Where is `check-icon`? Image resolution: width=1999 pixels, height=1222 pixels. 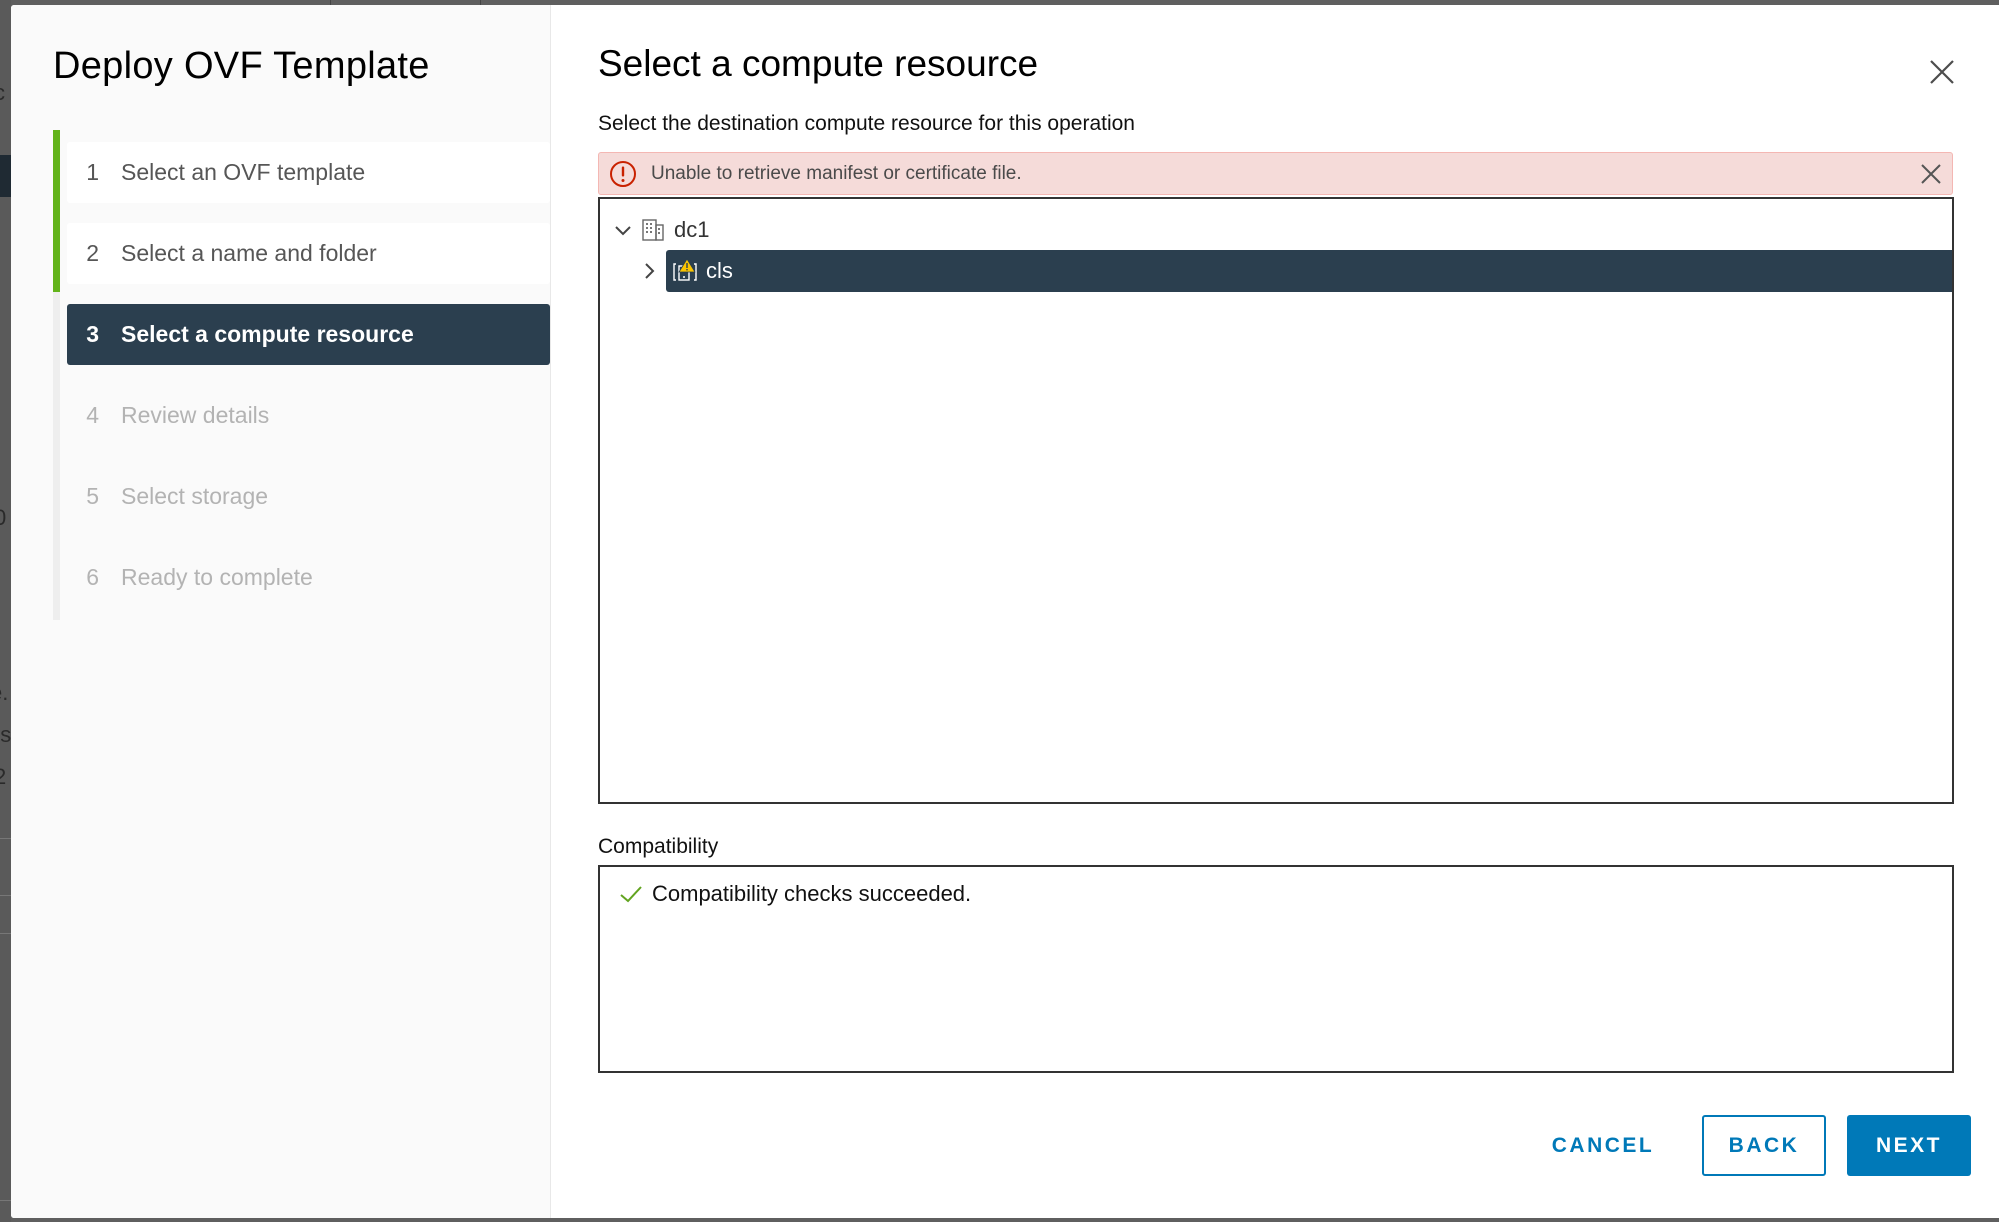
check-icon is located at coordinates (631, 894).